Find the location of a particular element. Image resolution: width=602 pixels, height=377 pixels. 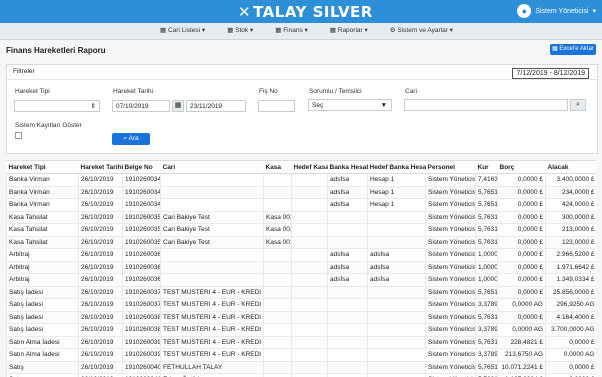

logo-text: TALAY SILVER is located at coordinates (313, 12).